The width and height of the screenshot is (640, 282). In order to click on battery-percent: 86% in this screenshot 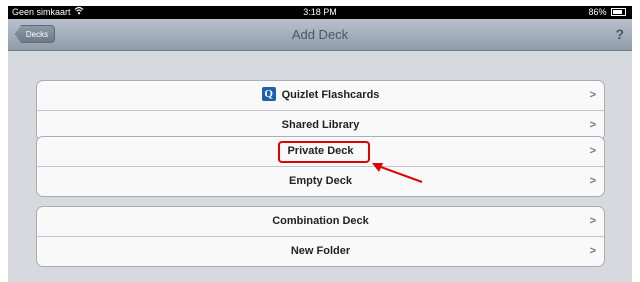, I will do `click(597, 12)`.